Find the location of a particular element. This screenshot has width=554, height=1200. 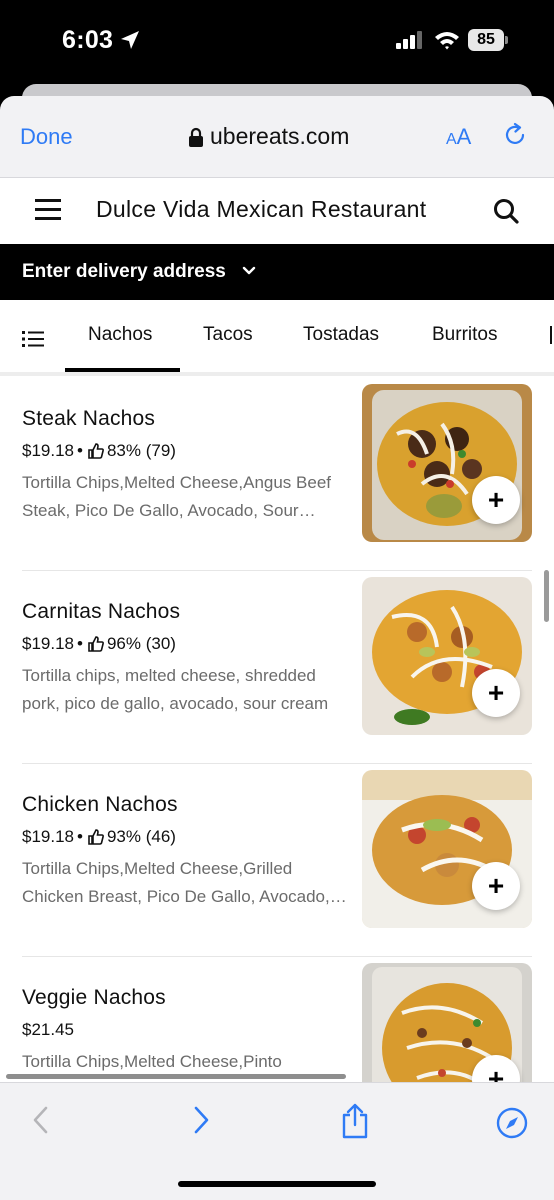

tab-next-partial is located at coordinates (551, 335).